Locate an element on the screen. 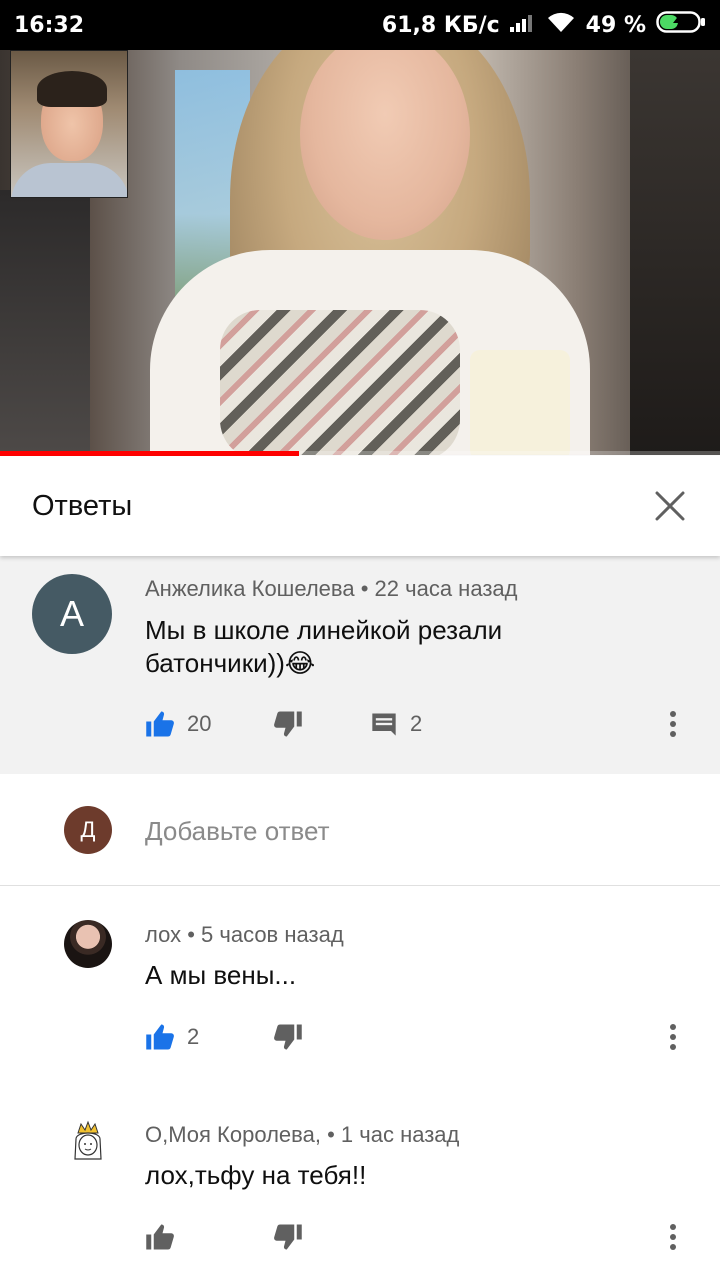 This screenshot has height=1280, width=720. battery-percent: 49 % is located at coordinates (615, 25).